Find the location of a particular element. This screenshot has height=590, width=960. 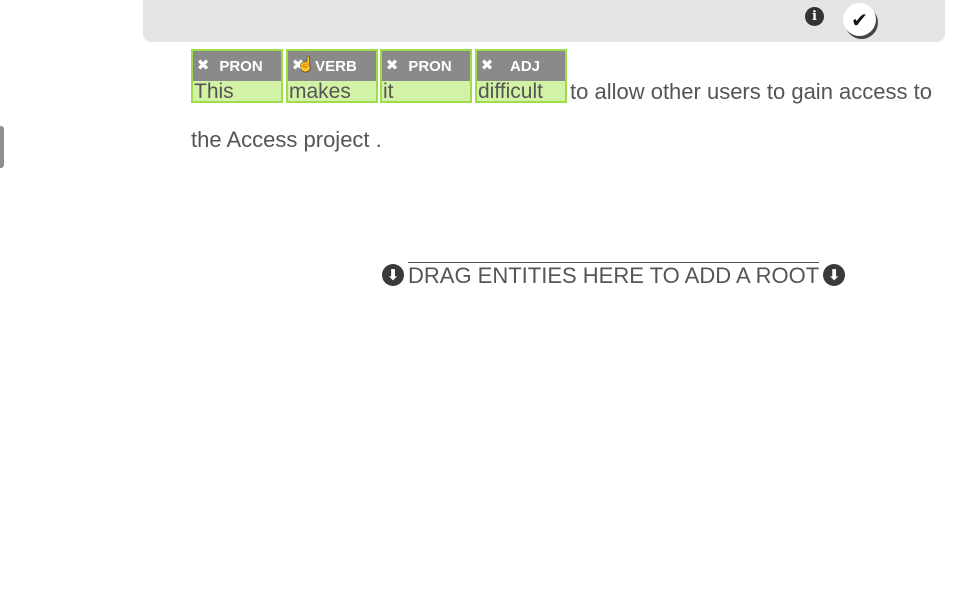

token-word: This is located at coordinates (237, 91).